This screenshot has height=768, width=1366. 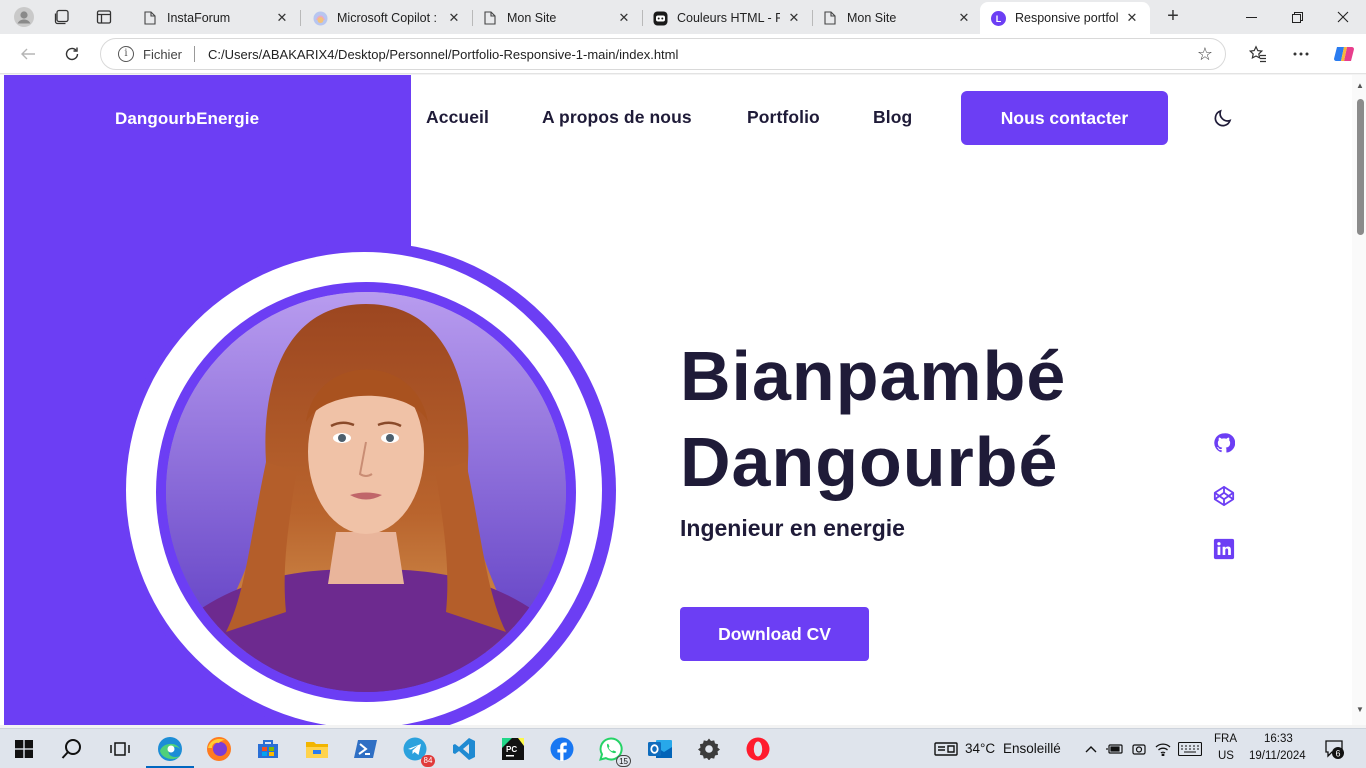 I want to click on nav-a-propos: A propos de nous, so click(x=617, y=117).